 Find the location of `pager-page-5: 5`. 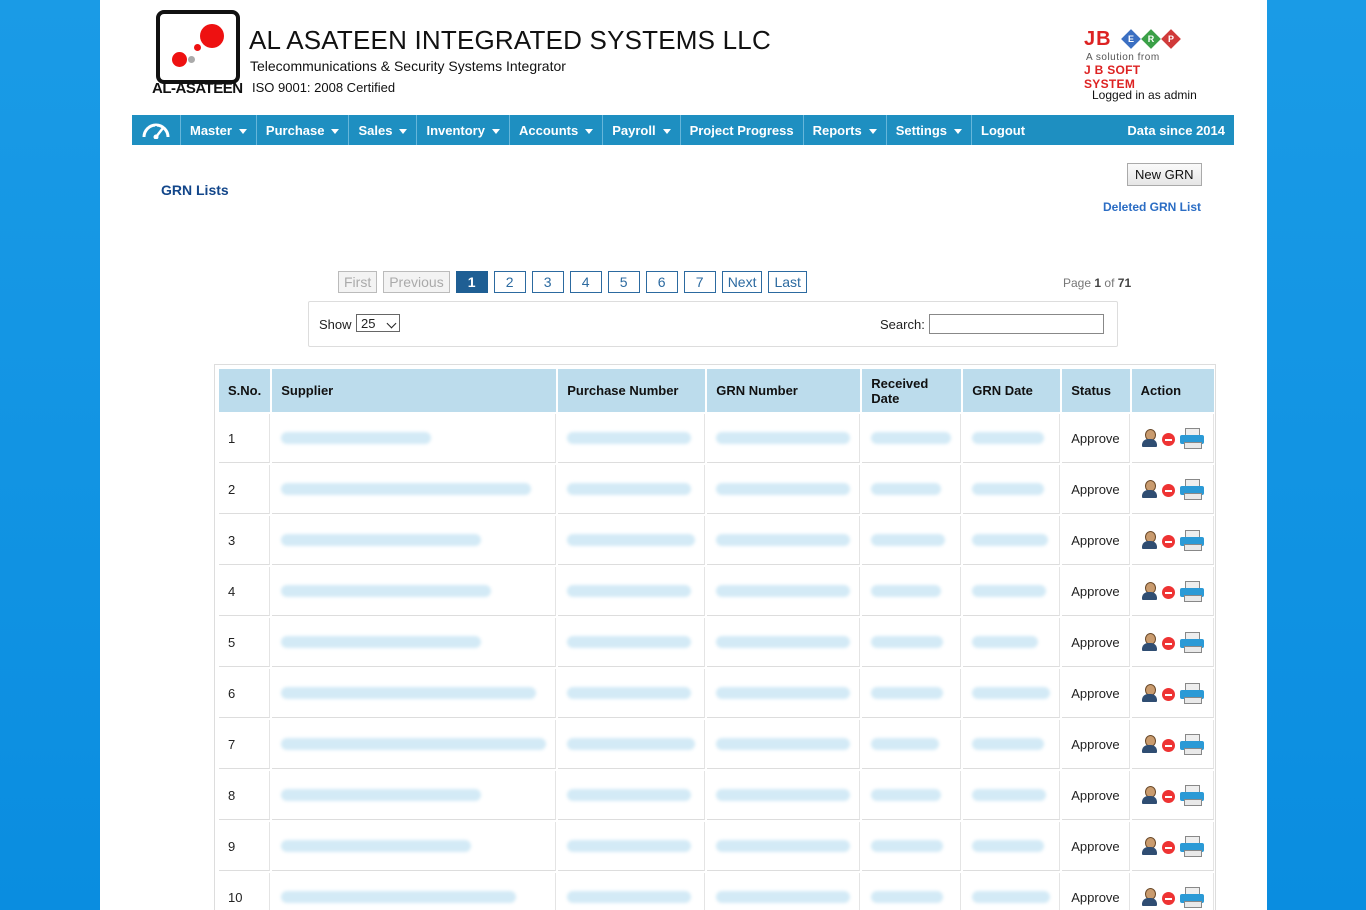

pager-page-5: 5 is located at coordinates (623, 282).